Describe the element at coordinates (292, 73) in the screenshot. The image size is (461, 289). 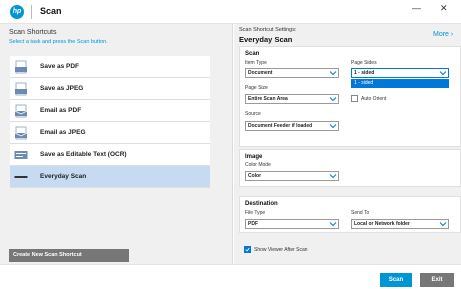
I see `item-type-select: Document` at that location.